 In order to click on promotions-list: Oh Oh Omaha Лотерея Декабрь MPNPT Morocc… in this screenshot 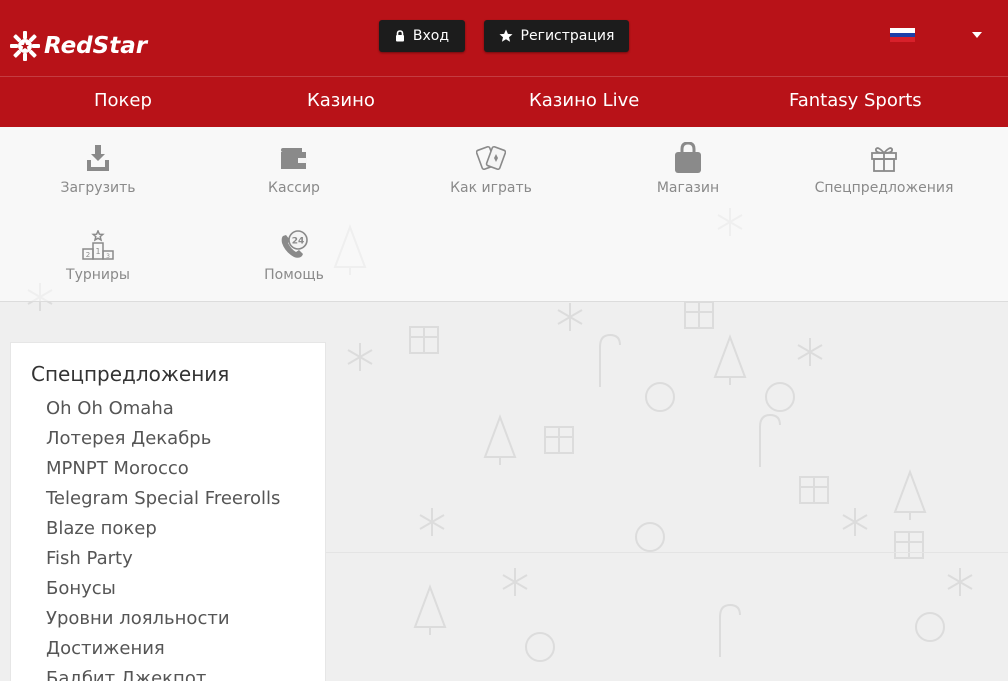, I will do `click(163, 537)`.